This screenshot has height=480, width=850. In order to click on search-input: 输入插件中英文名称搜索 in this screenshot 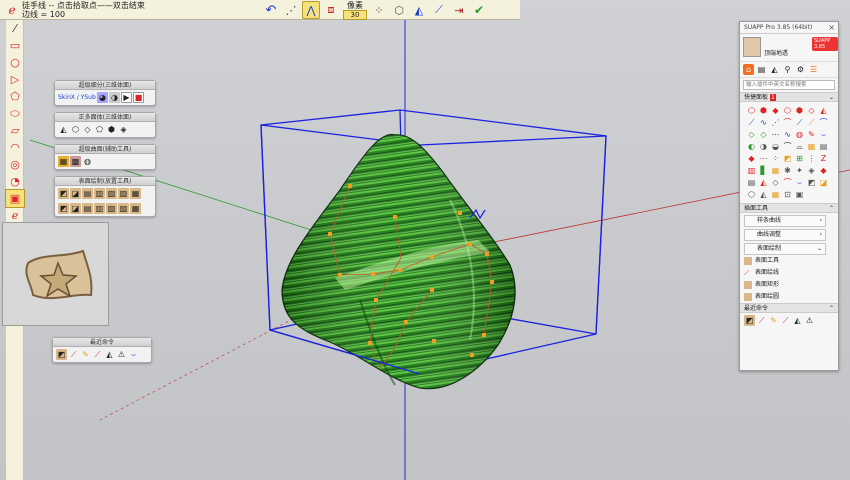, I will do `click(789, 85)`.